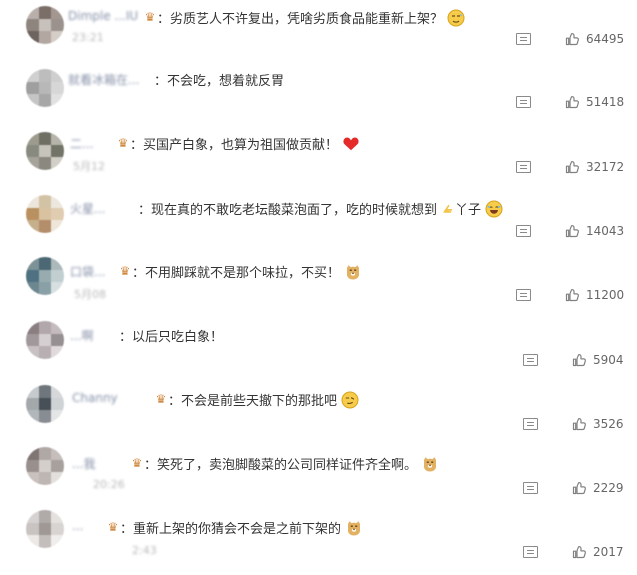 This screenshot has width=637, height=575. What do you see at coordinates (88, 37) in the screenshot?
I see `comment-time: 23:21` at bounding box center [88, 37].